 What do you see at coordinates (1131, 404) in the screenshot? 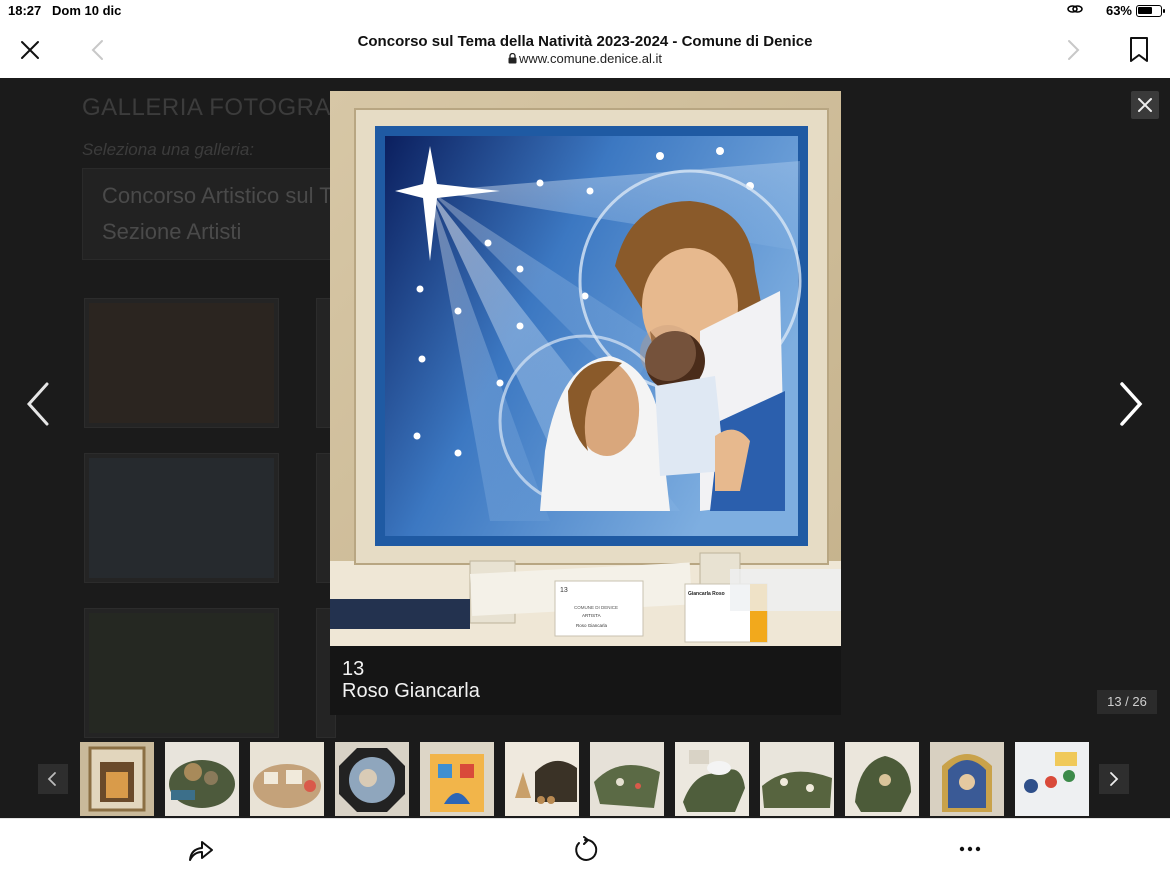
I see `lightbox-next-icon` at bounding box center [1131, 404].